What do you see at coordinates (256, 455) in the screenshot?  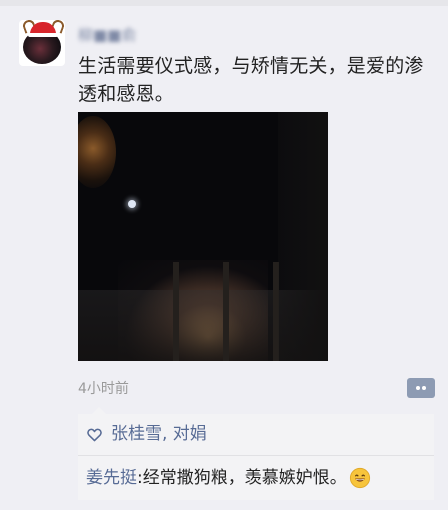 I see `likes-divider` at bounding box center [256, 455].